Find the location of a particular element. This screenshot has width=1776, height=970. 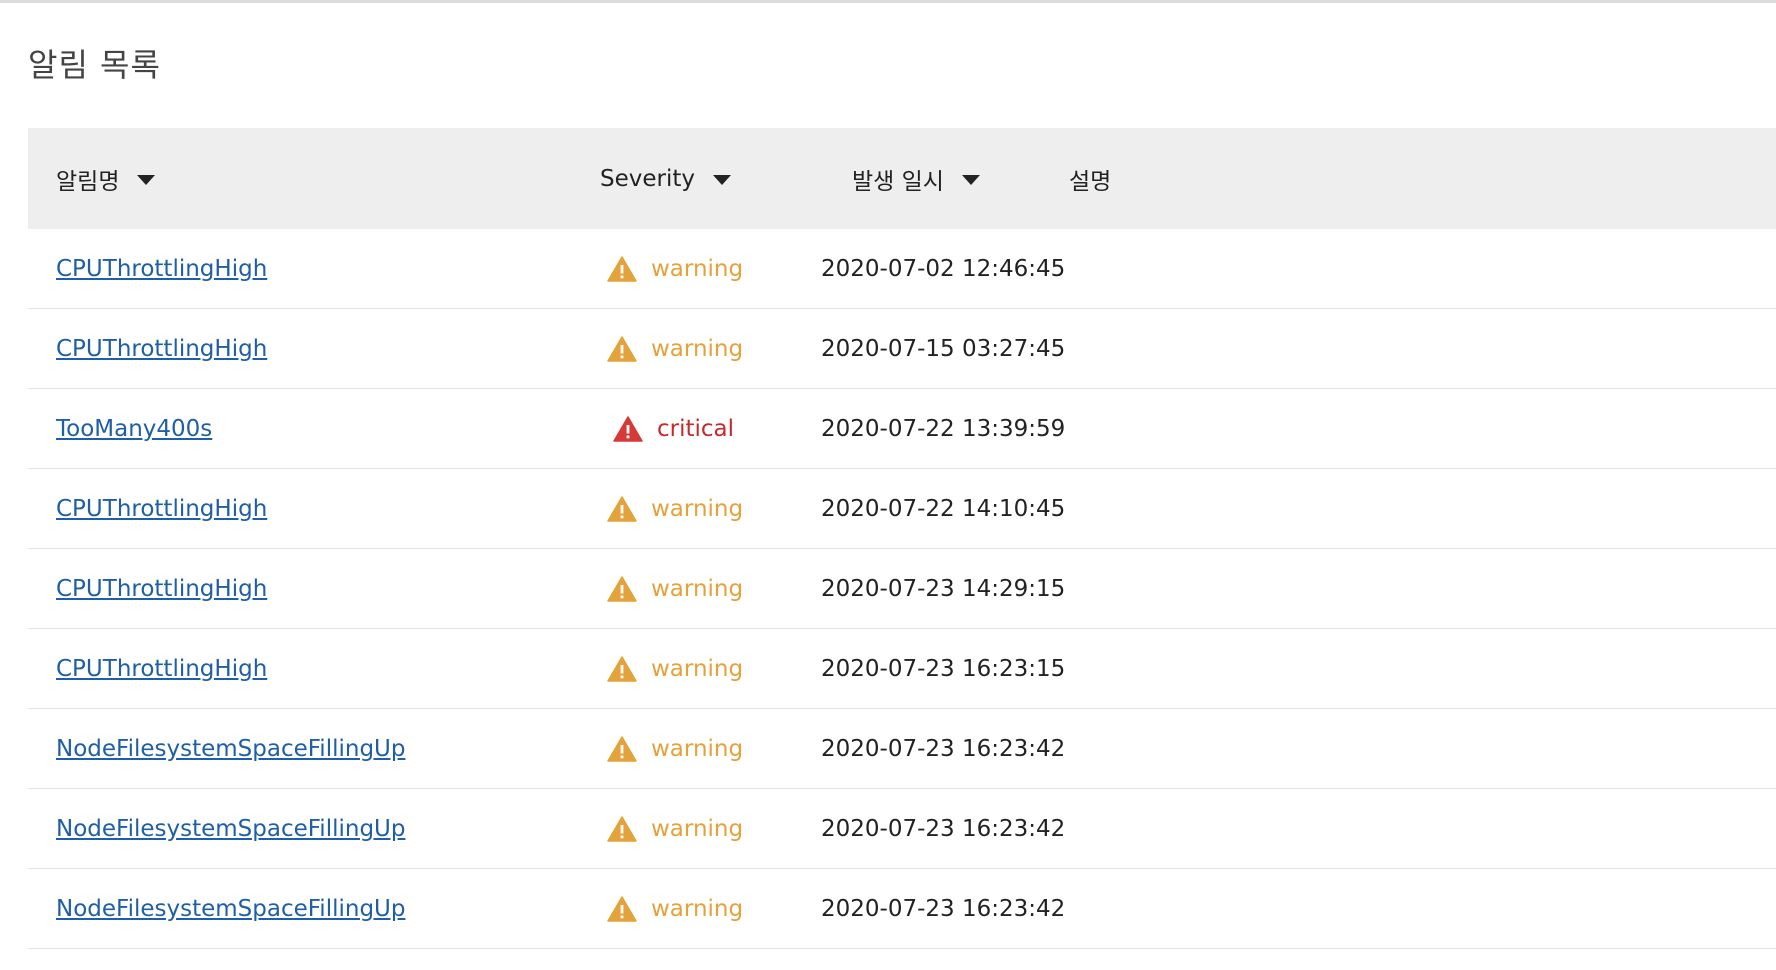

critical-triangle-icon is located at coordinates (628, 428).